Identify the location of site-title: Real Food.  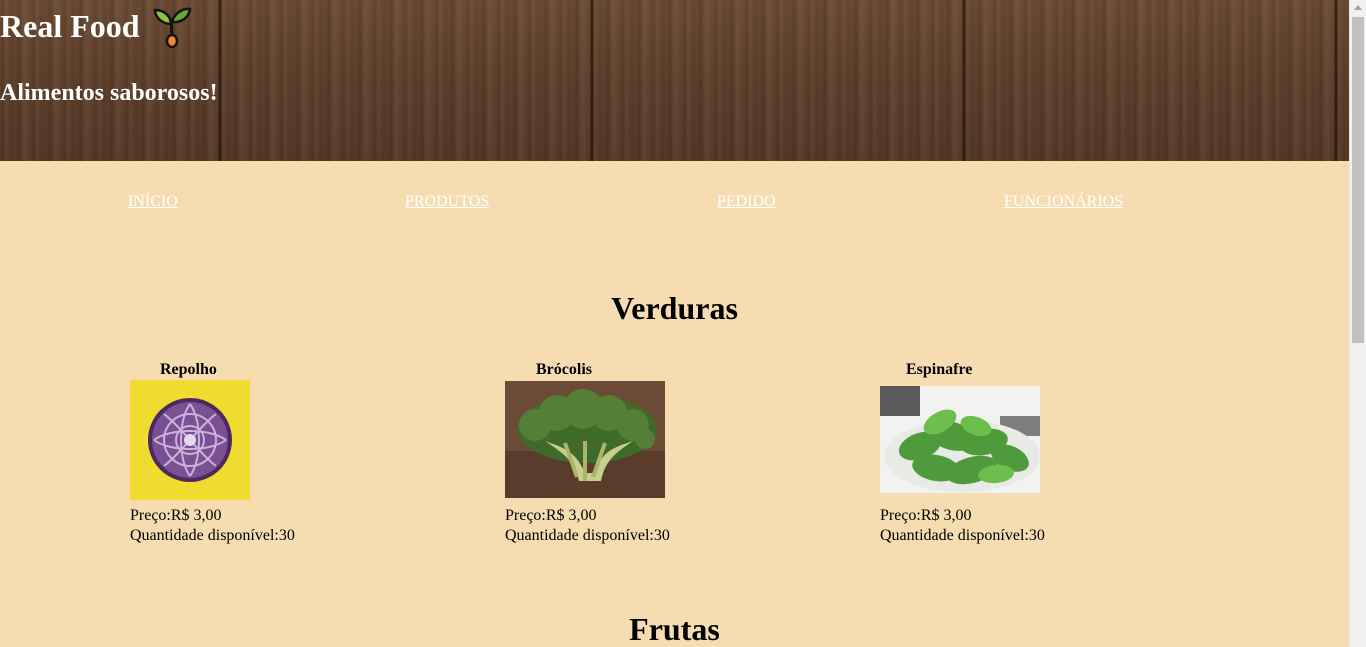
(70, 26).